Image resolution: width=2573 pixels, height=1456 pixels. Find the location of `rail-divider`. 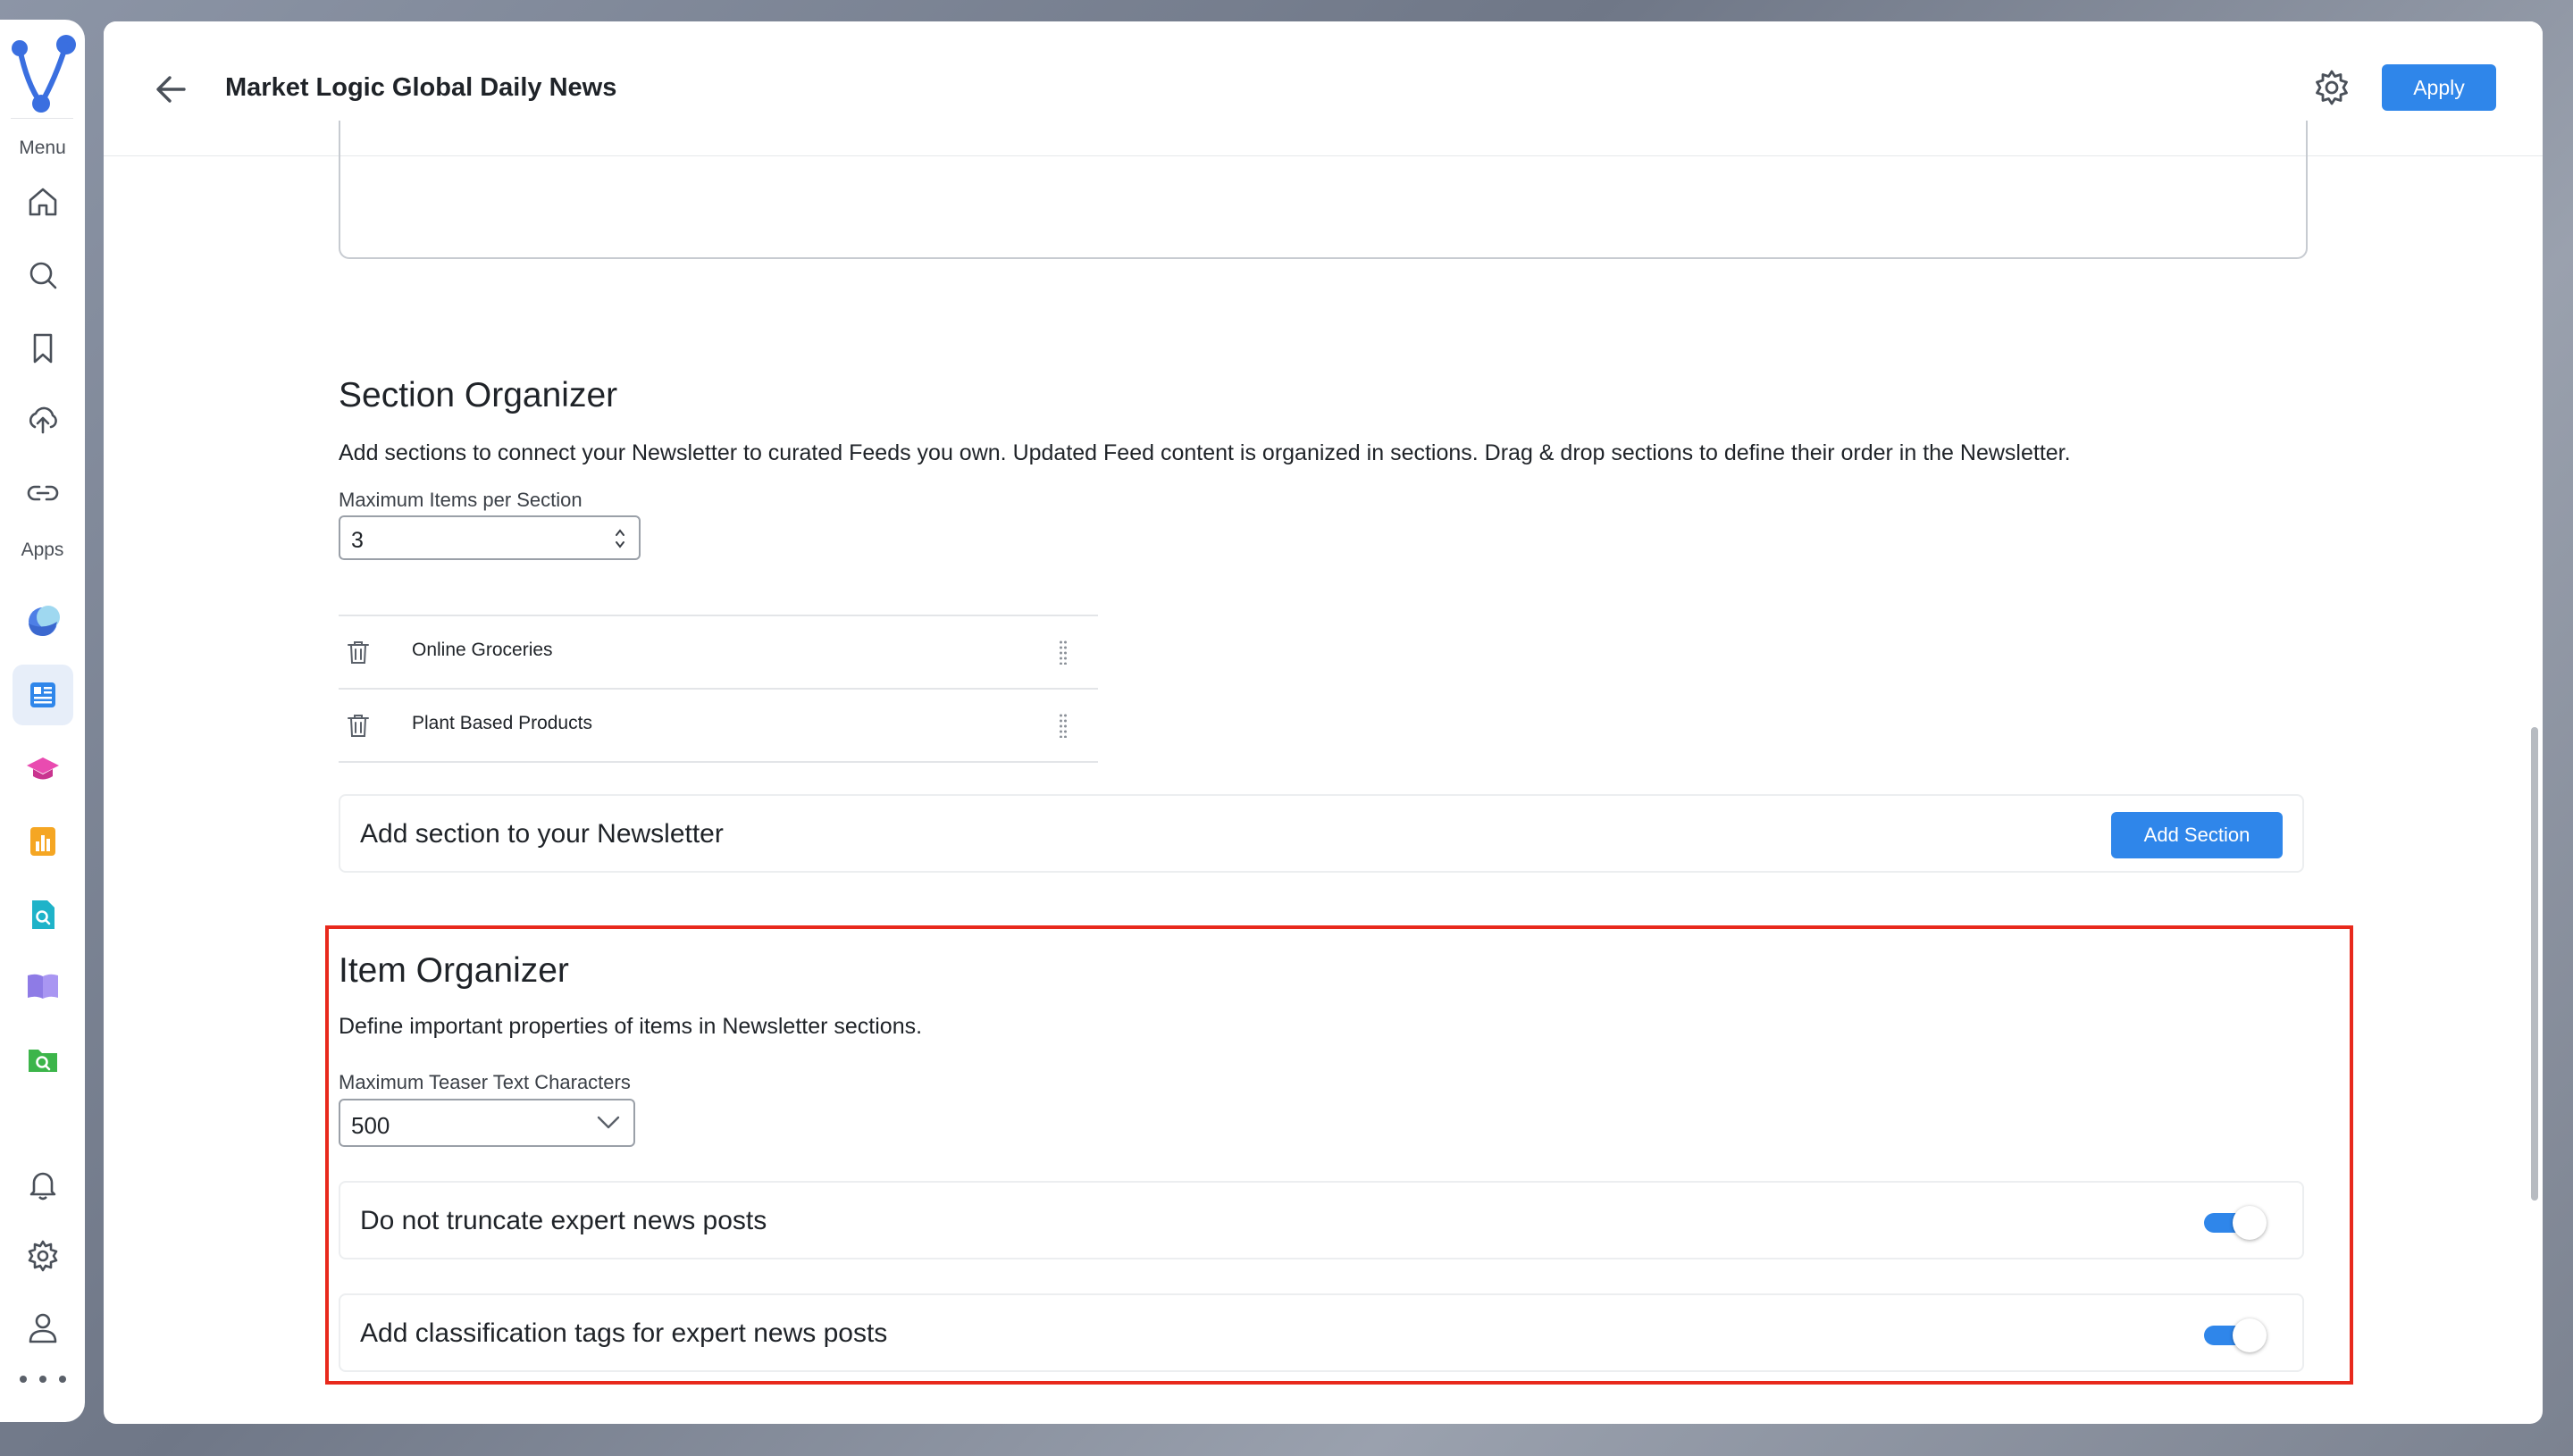

rail-divider is located at coordinates (42, 118).